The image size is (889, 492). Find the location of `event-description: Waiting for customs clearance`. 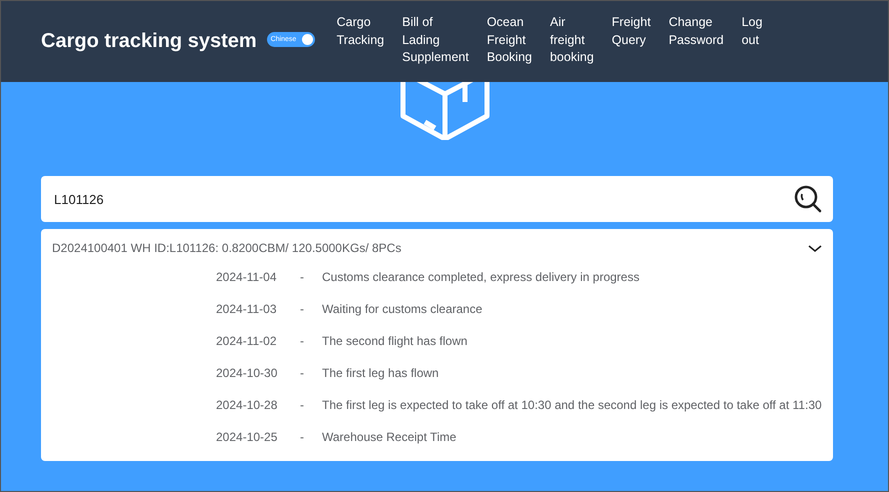

event-description: Waiting for customs clearance is located at coordinates (402, 309).